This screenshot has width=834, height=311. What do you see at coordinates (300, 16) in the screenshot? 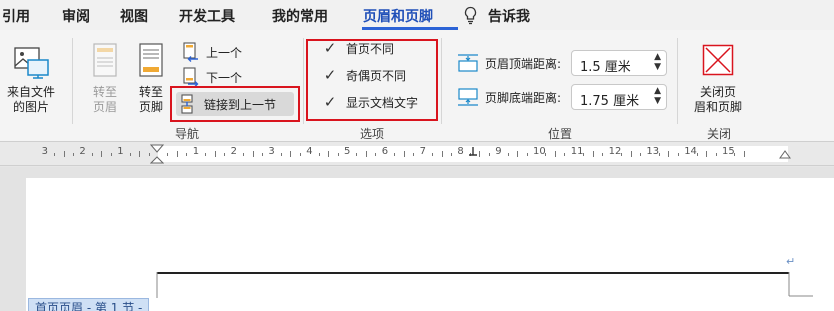
I see `tab-my-common: 我的常用` at bounding box center [300, 16].